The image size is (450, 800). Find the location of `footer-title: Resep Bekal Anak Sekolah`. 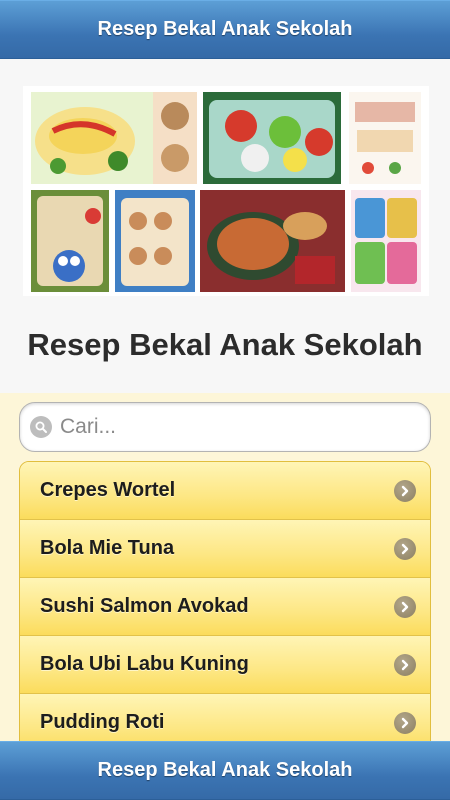

footer-title: Resep Bekal Anak Sekolah is located at coordinates (225, 770).